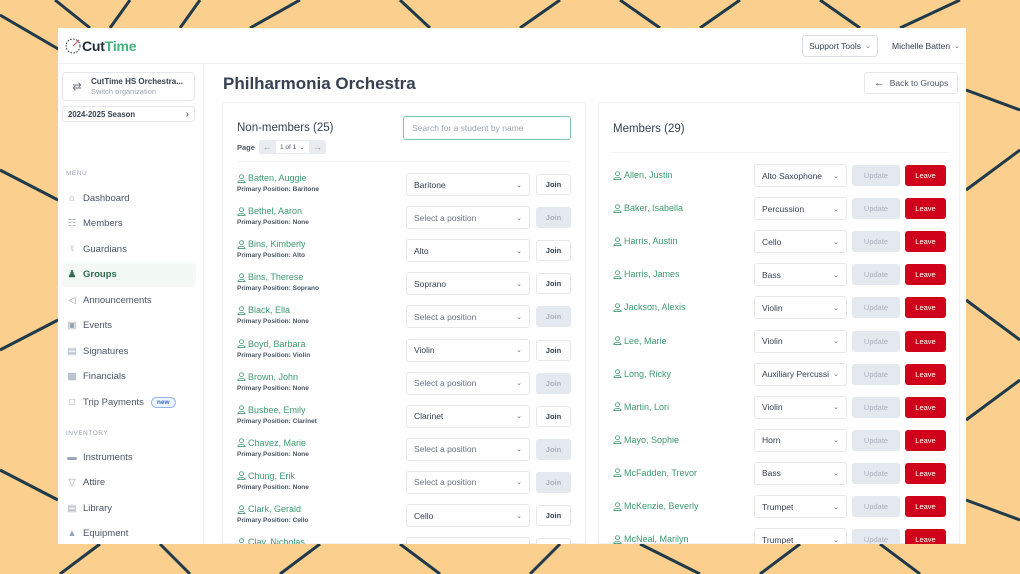 Image resolution: width=1020 pixels, height=574 pixels. What do you see at coordinates (926, 46) in the screenshot?
I see `user-menu: Michelle Batten ⌄` at bounding box center [926, 46].